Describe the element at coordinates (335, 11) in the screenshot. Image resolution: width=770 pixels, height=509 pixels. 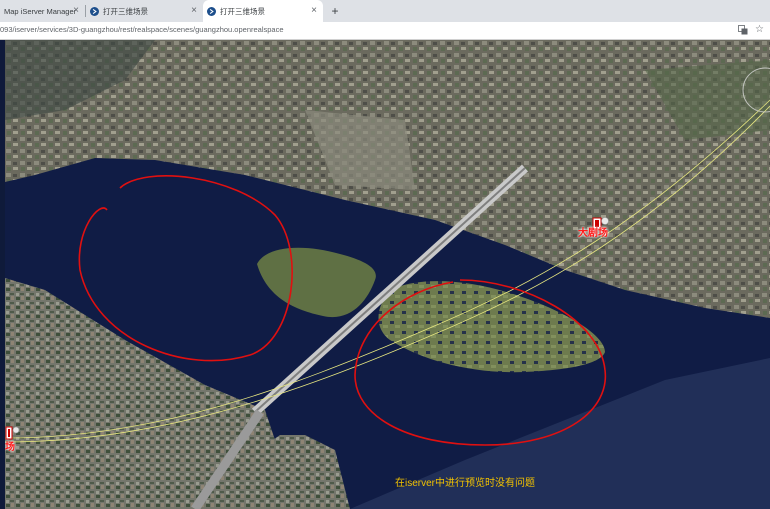
I see `new-tab-button: +` at that location.